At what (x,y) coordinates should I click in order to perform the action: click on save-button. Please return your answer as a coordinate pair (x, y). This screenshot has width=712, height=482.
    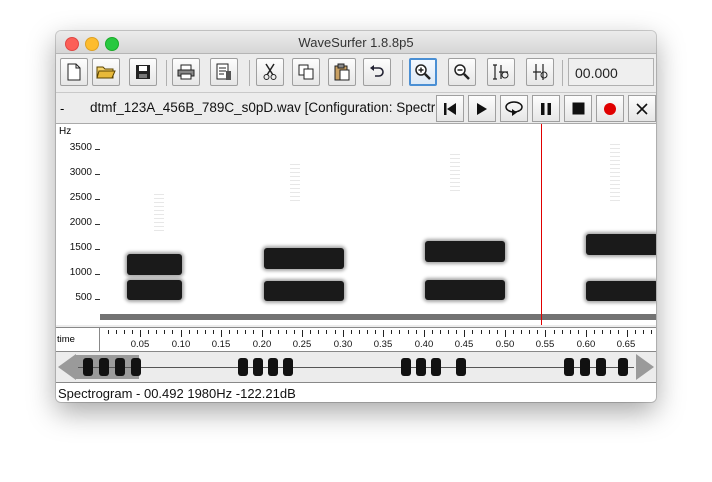
    Looking at the image, I should click on (143, 72).